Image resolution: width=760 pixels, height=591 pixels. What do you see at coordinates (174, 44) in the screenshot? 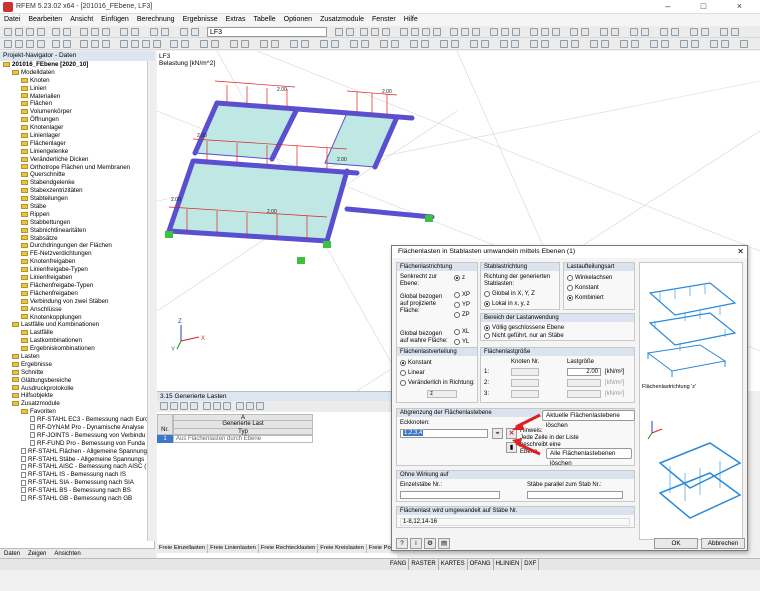
I see `render-icon` at bounding box center [174, 44].